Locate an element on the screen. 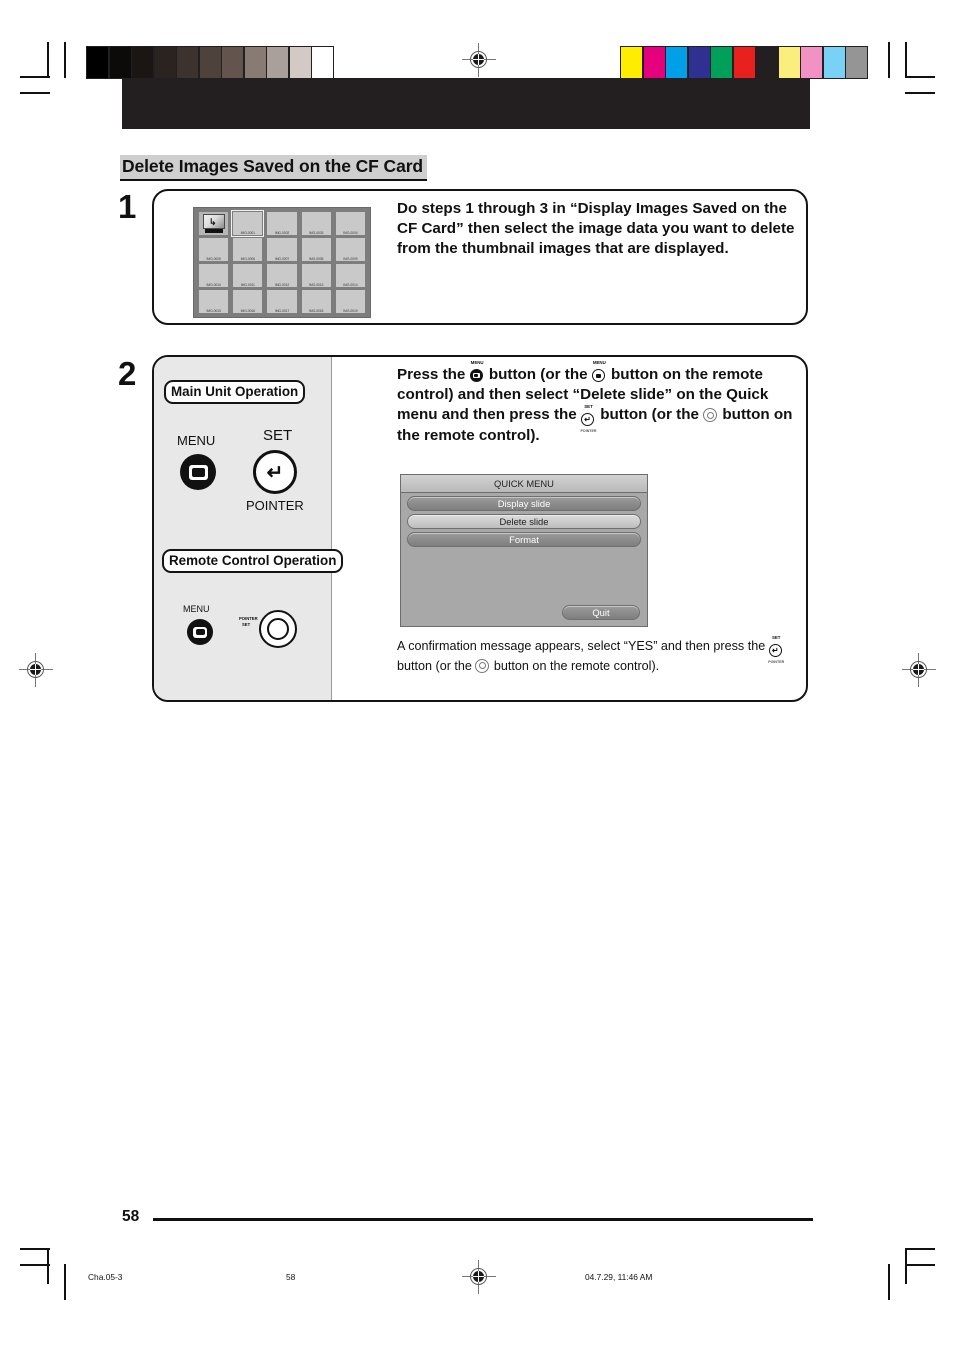 This screenshot has height=1351, width=954. crop-mark-bottom-left-h is located at coordinates (35, 1249).